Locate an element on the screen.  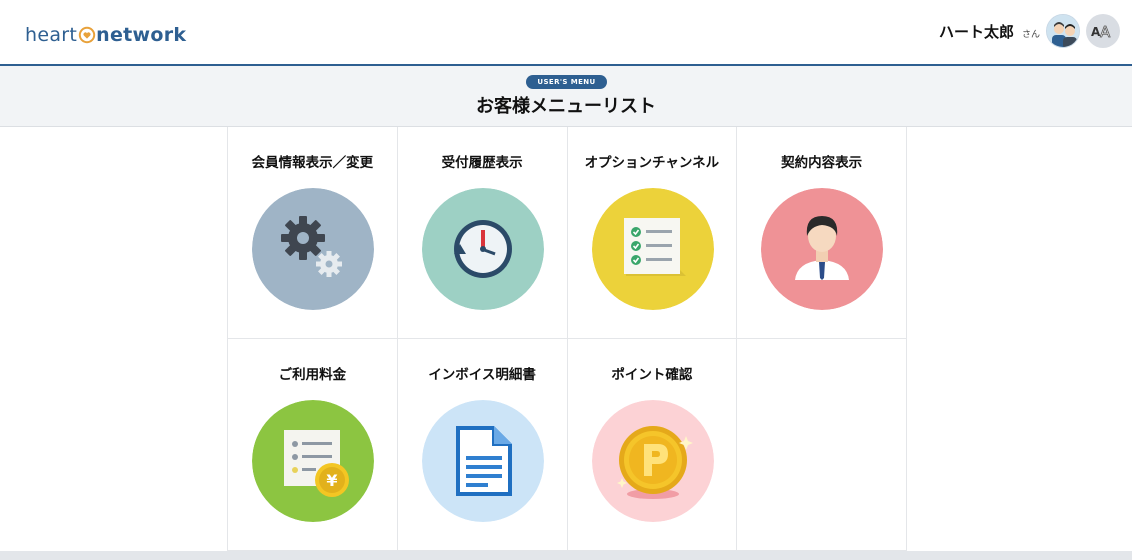
svg-text: A is located at coordinates (1105, 31).